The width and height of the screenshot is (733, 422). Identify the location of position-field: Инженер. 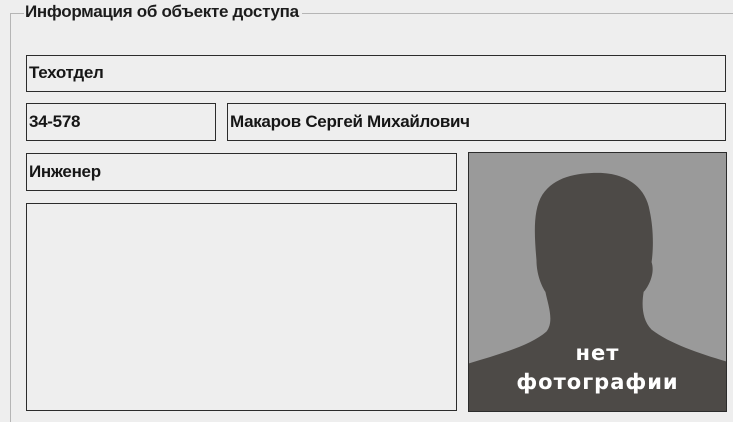
(241, 172).